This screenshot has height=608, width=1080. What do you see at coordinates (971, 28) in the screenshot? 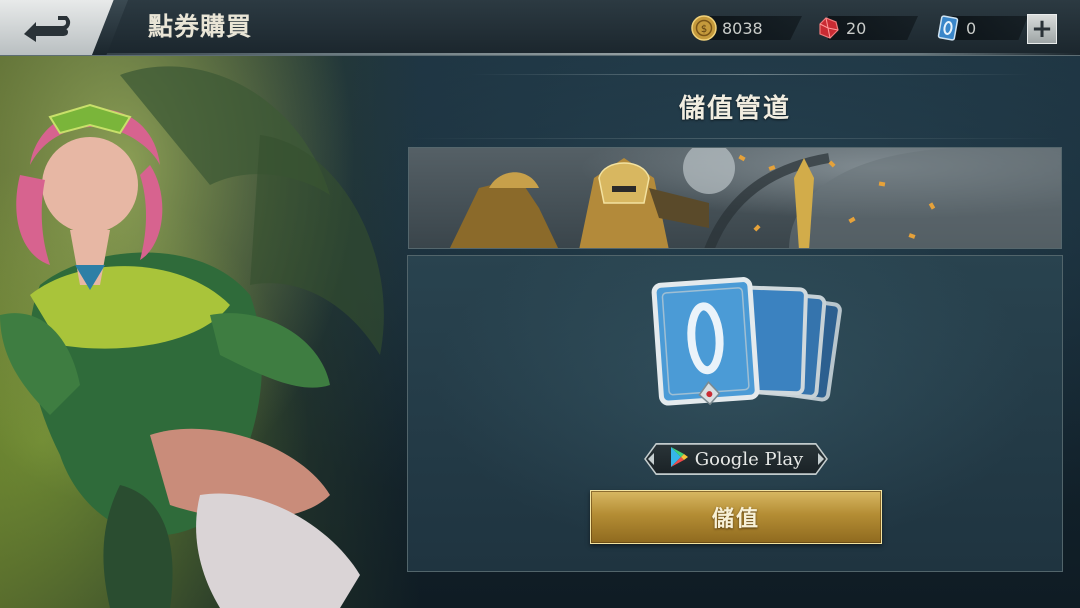
I see `voucher-amount: 0` at bounding box center [971, 28].